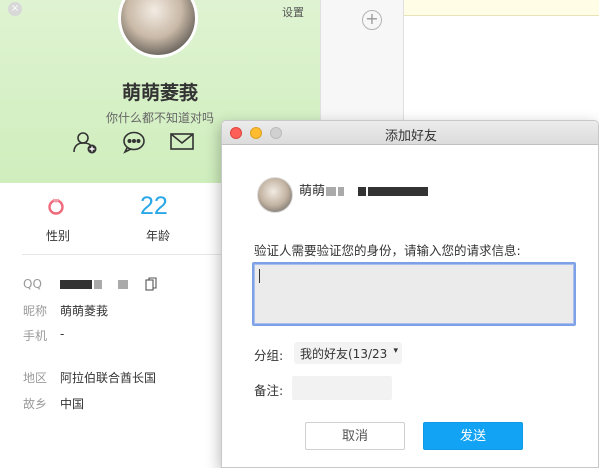 The width and height of the screenshot is (599, 468). I want to click on settings-link: 设置, so click(293, 12).